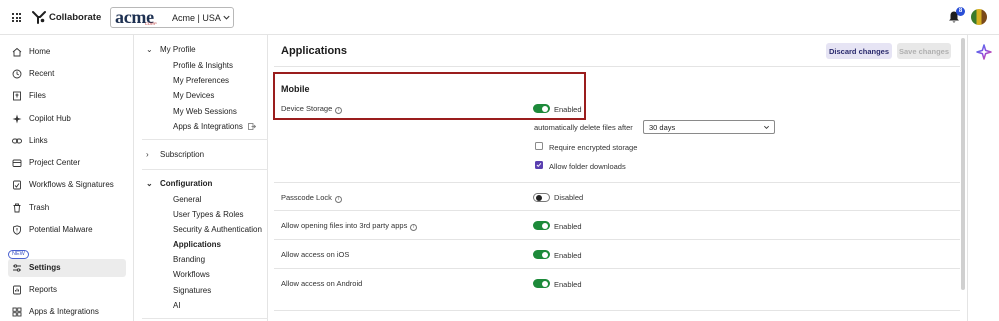 The image size is (999, 321). Describe the element at coordinates (37, 95) in the screenshot. I see `sidebar-item-label: Files` at that location.